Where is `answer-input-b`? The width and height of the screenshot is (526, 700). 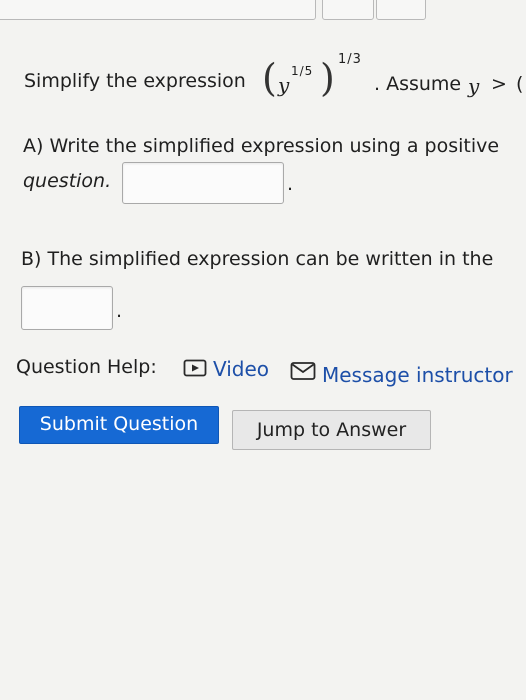
answer-input-b is located at coordinates (67, 308).